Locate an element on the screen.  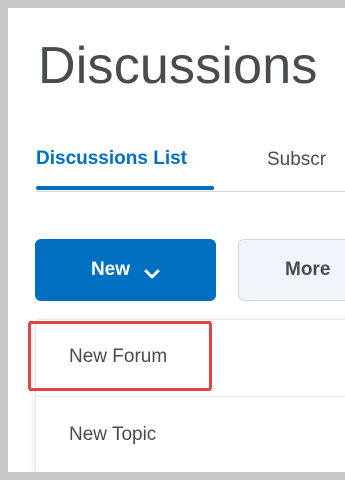
more-button: More is located at coordinates (291, 270).